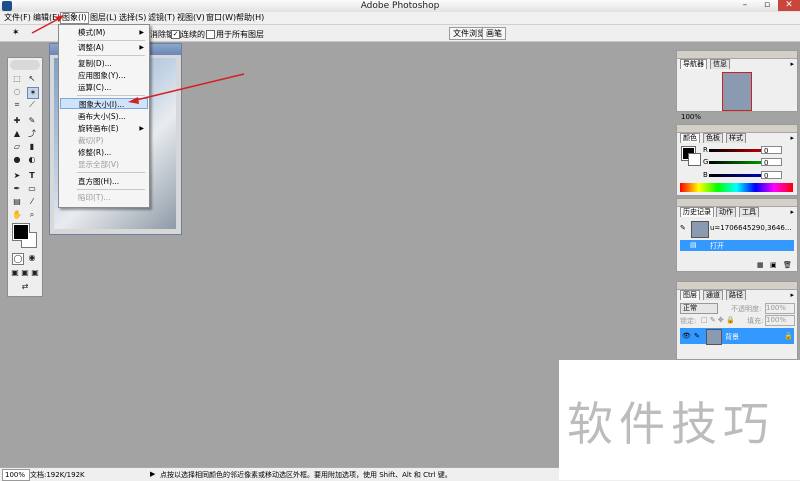 The height and width of the screenshot is (481, 800). Describe the element at coordinates (683, 228) in the screenshot. I see `history-brush-source-icon: ✎` at that location.